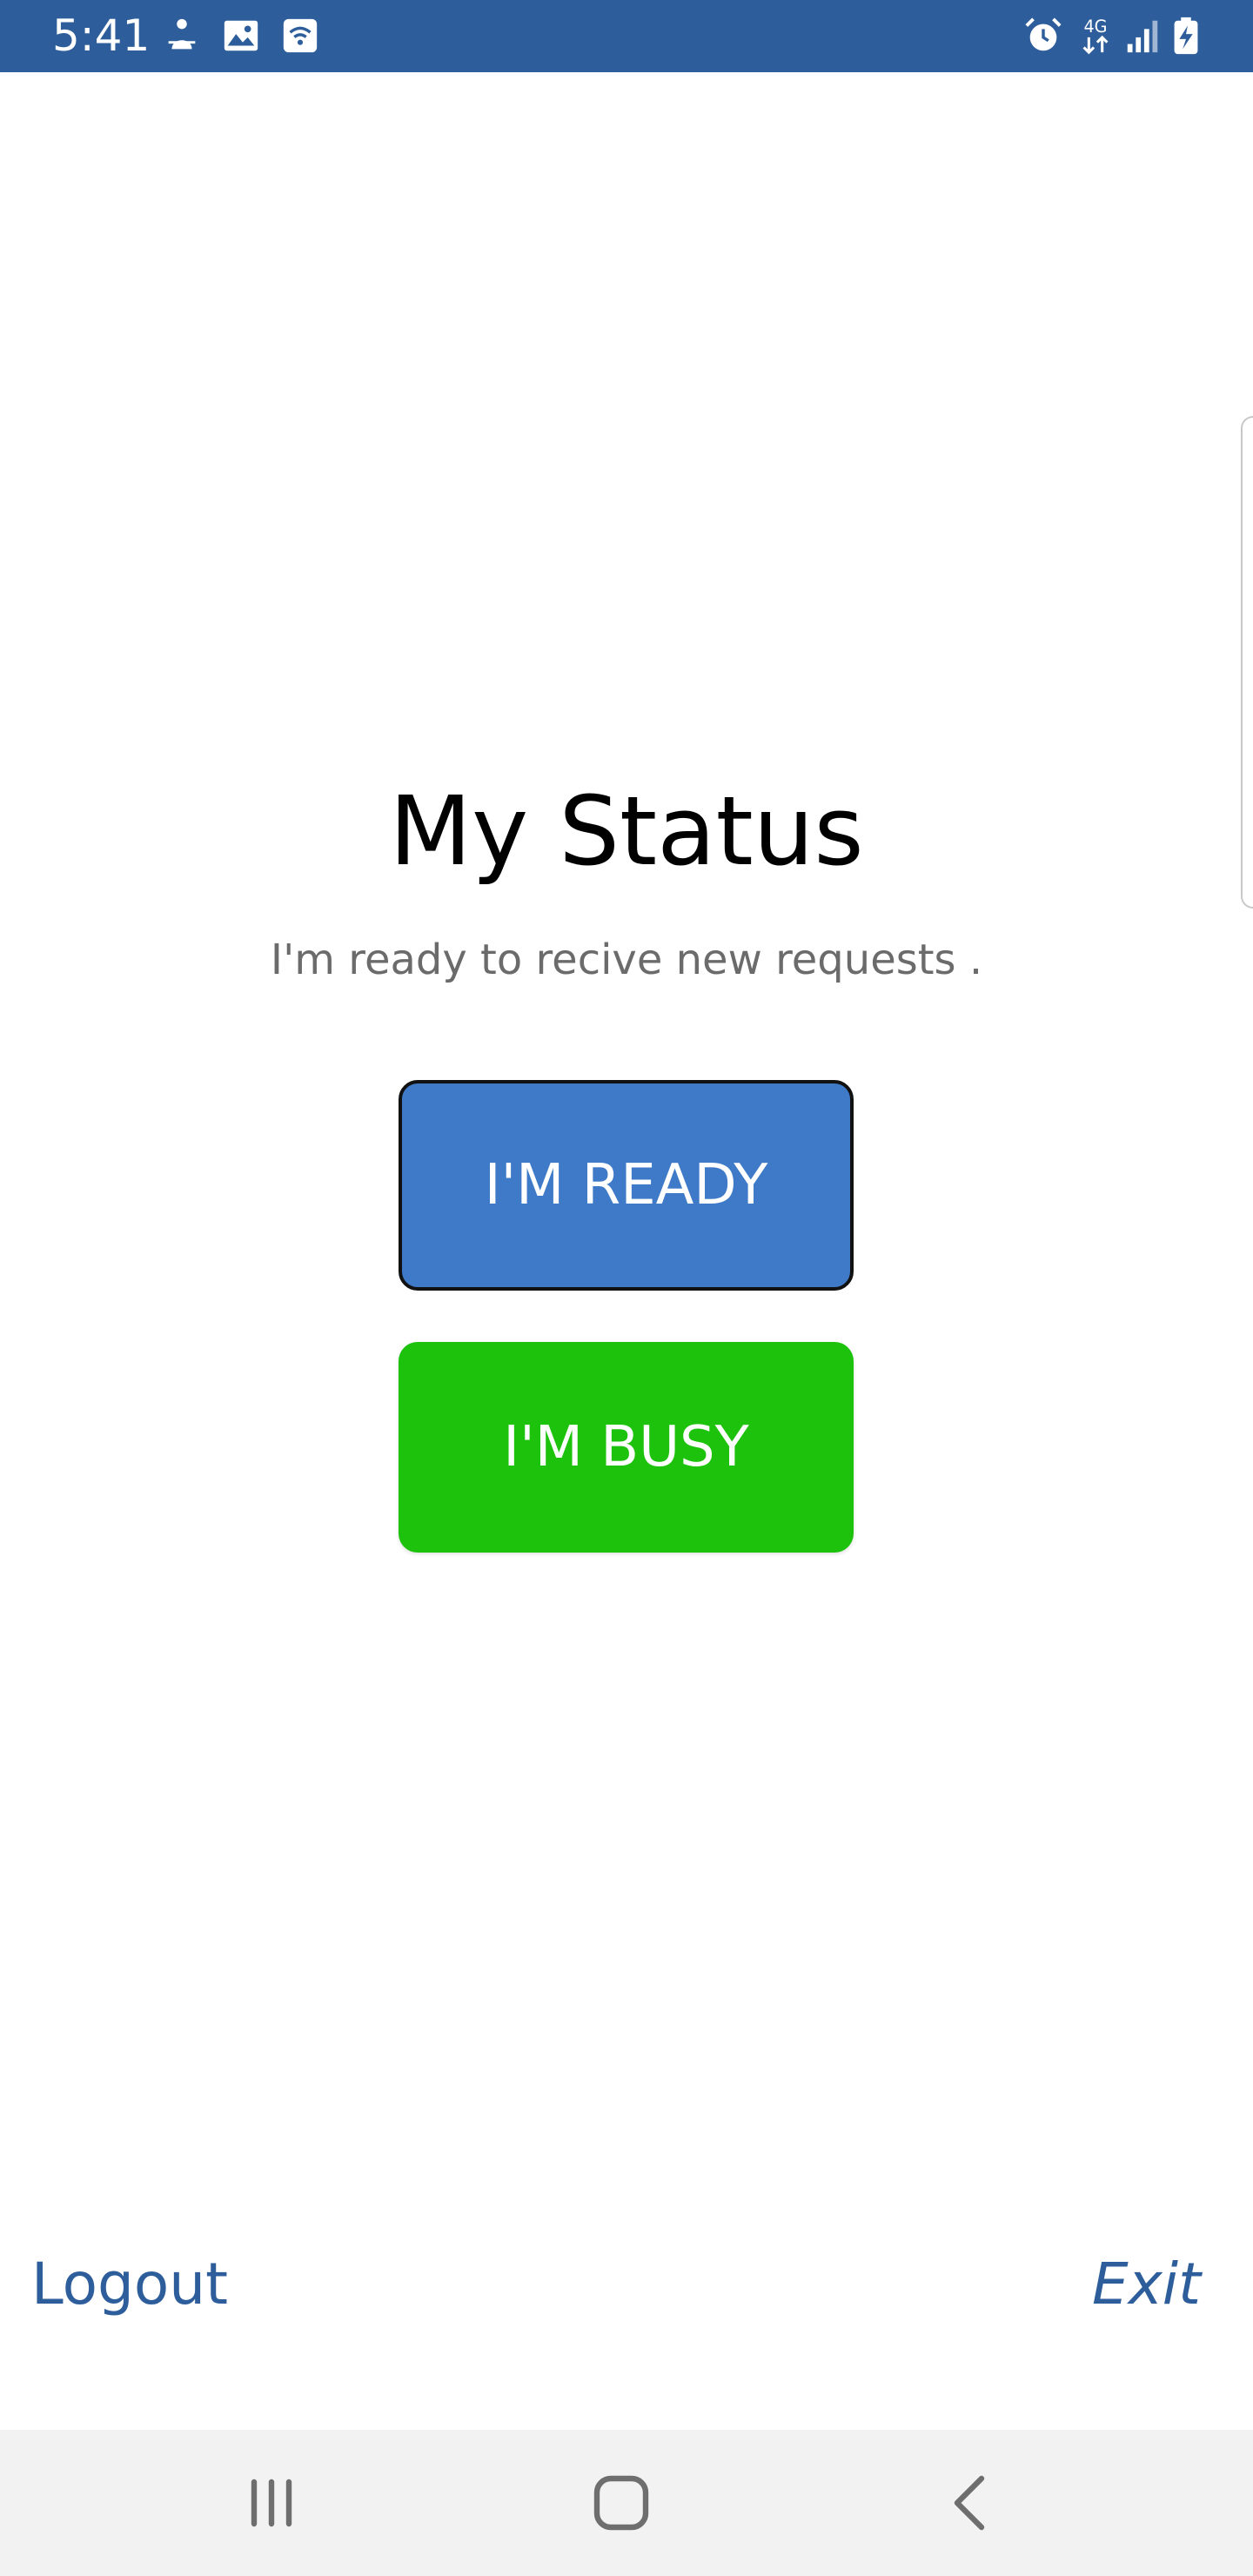  What do you see at coordinates (626, 1185) in the screenshot?
I see `im-ready-button: I'M READY` at bounding box center [626, 1185].